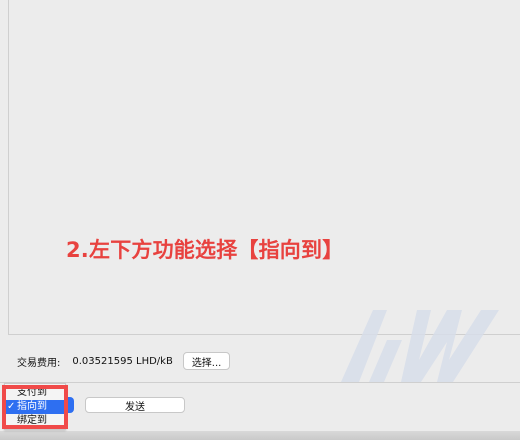 This screenshot has height=440, width=520. I want to click on fee-value: 0.03521595 LHD/kB, so click(122, 361).